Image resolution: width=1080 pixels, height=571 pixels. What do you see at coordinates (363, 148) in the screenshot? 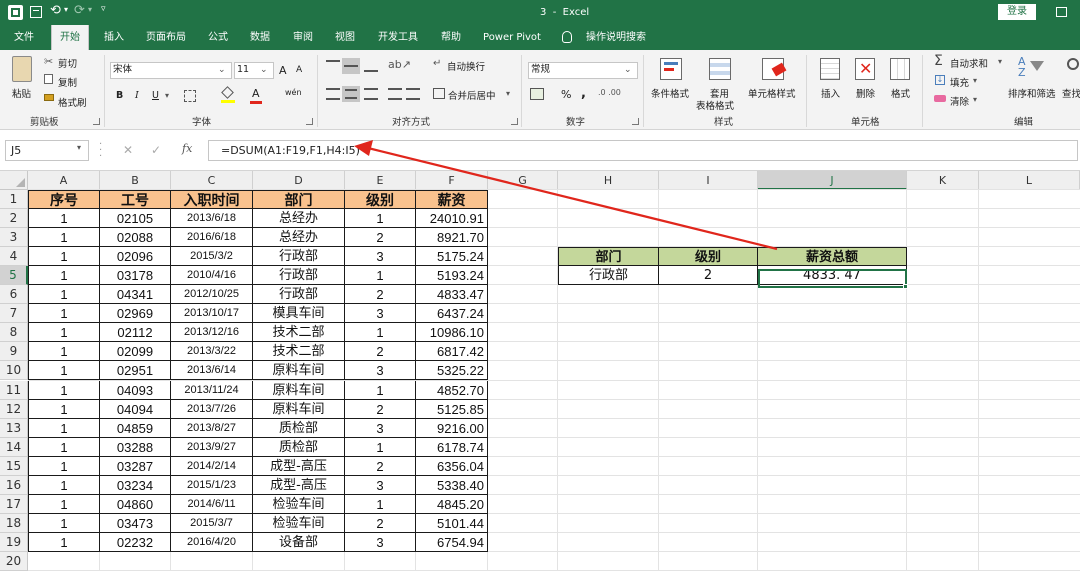
I see `arrow-head` at bounding box center [363, 148].